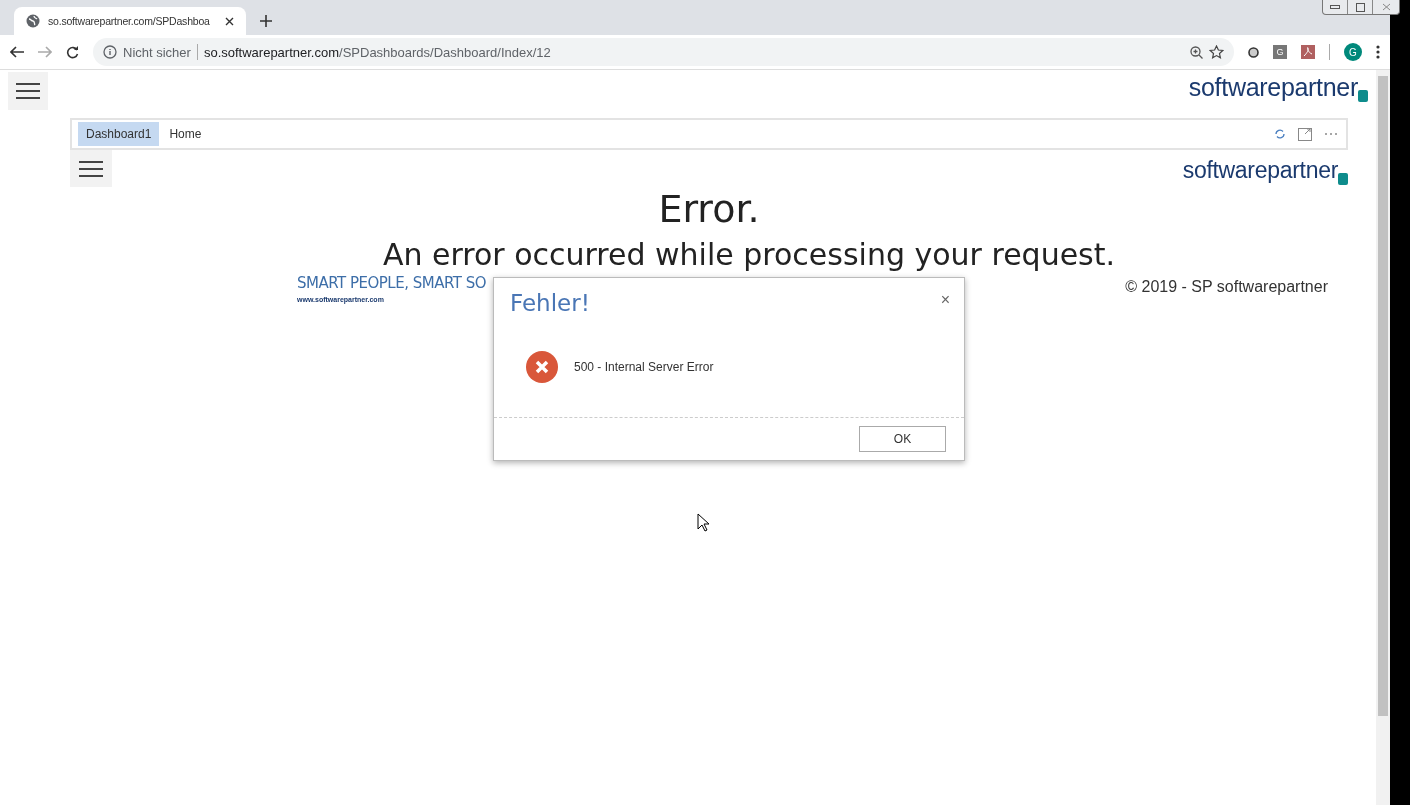 This screenshot has height=805, width=1410. I want to click on url-host: so.softwarepartner.com, so click(271, 52).